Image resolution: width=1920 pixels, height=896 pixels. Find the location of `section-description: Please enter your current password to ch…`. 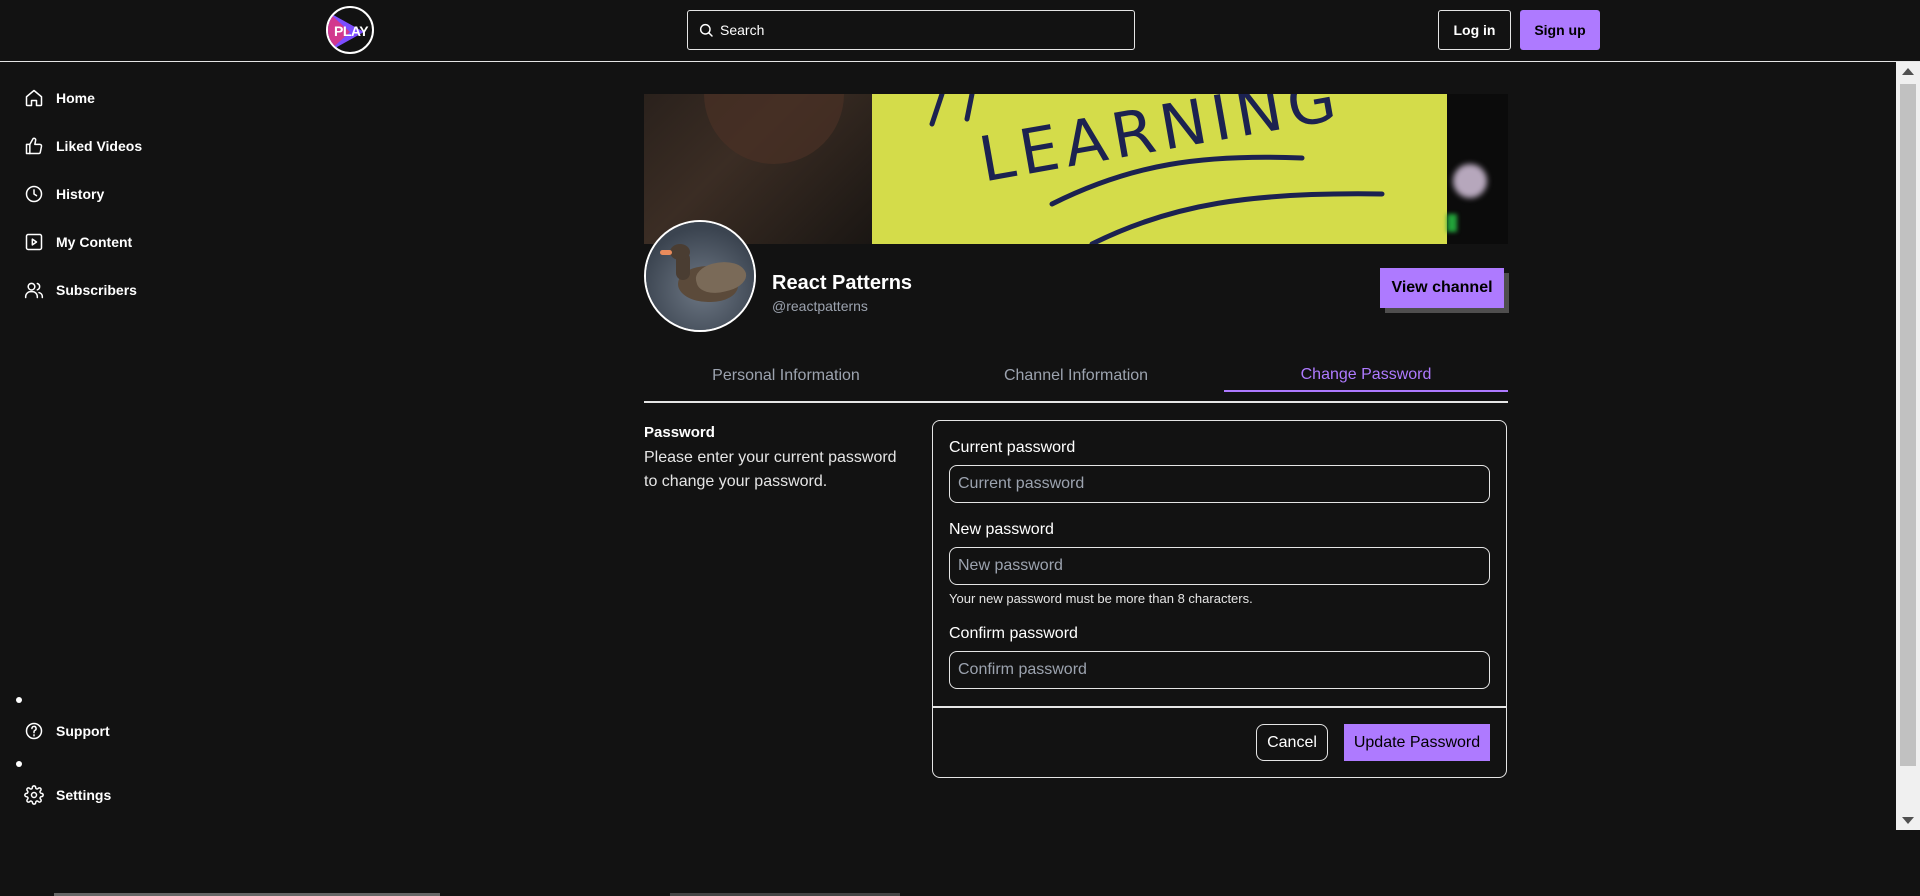

section-description: Please enter your current password to ch… is located at coordinates (770, 469).